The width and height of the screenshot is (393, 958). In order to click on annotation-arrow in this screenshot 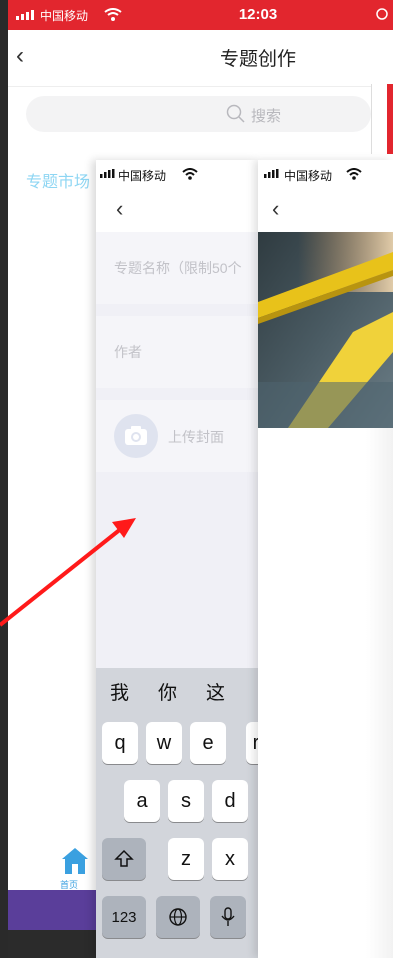, I will do `click(68, 572)`.